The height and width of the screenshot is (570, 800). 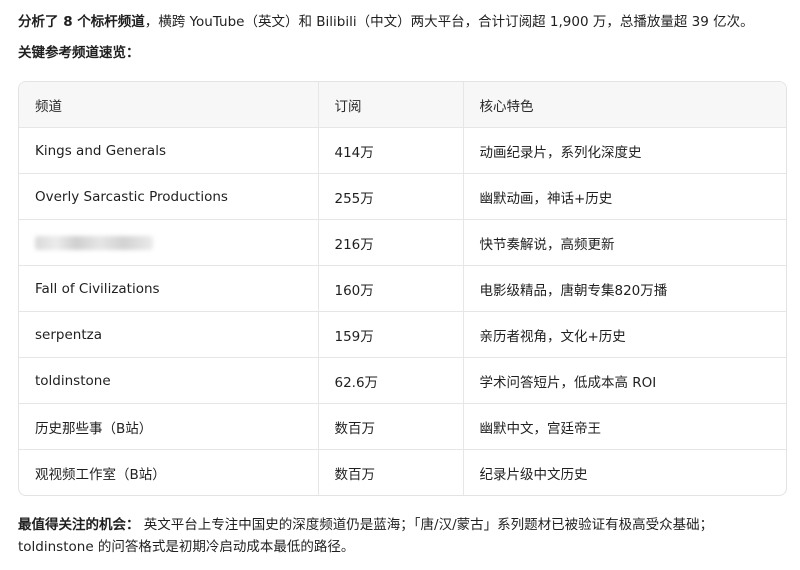 I want to click on subscriber-count: 216万, so click(x=390, y=242).